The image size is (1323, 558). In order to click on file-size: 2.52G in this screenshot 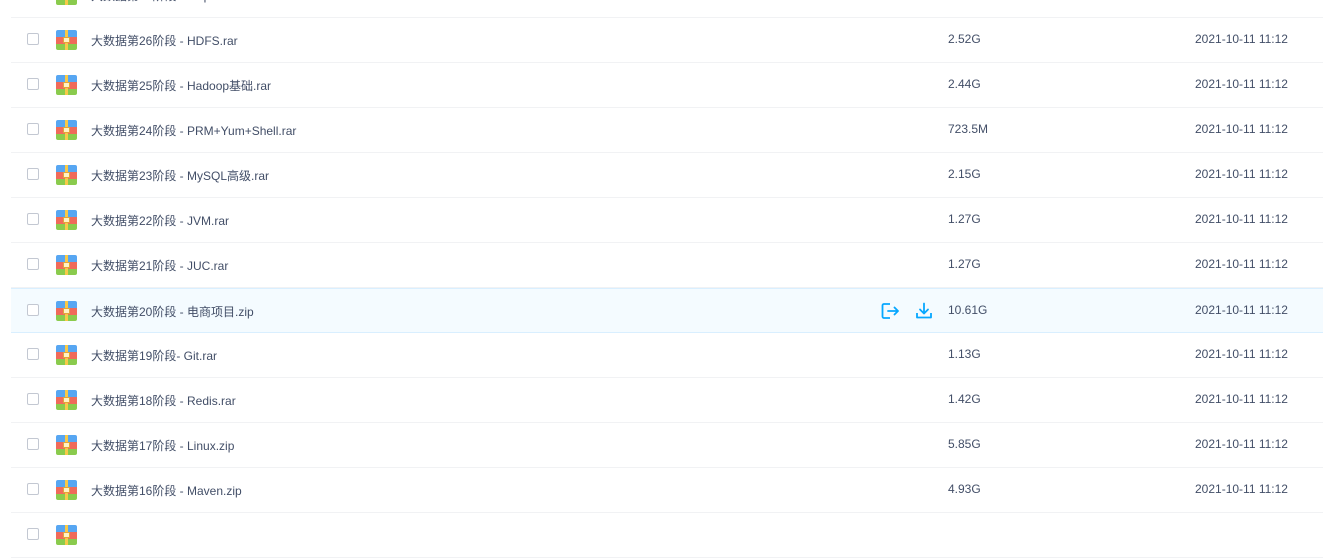, I will do `click(964, 39)`.